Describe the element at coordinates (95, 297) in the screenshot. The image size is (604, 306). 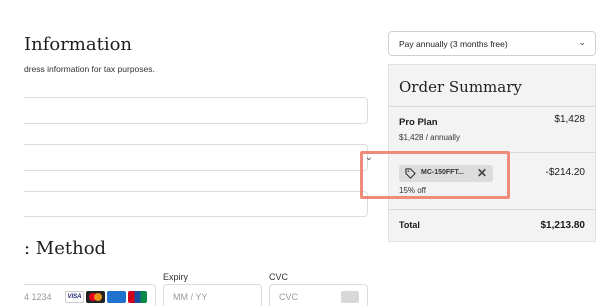
I see `mastercard-icon` at that location.